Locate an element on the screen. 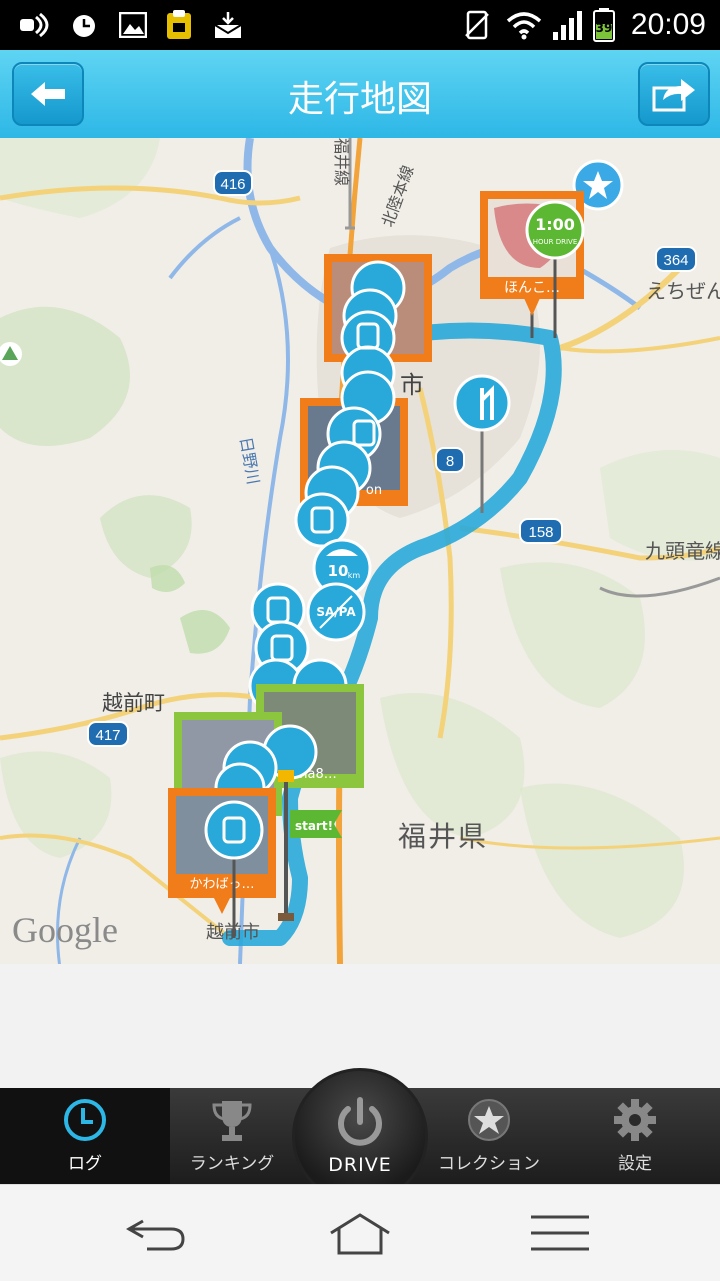 The image size is (720, 1281). share-icon is located at coordinates (673, 95).